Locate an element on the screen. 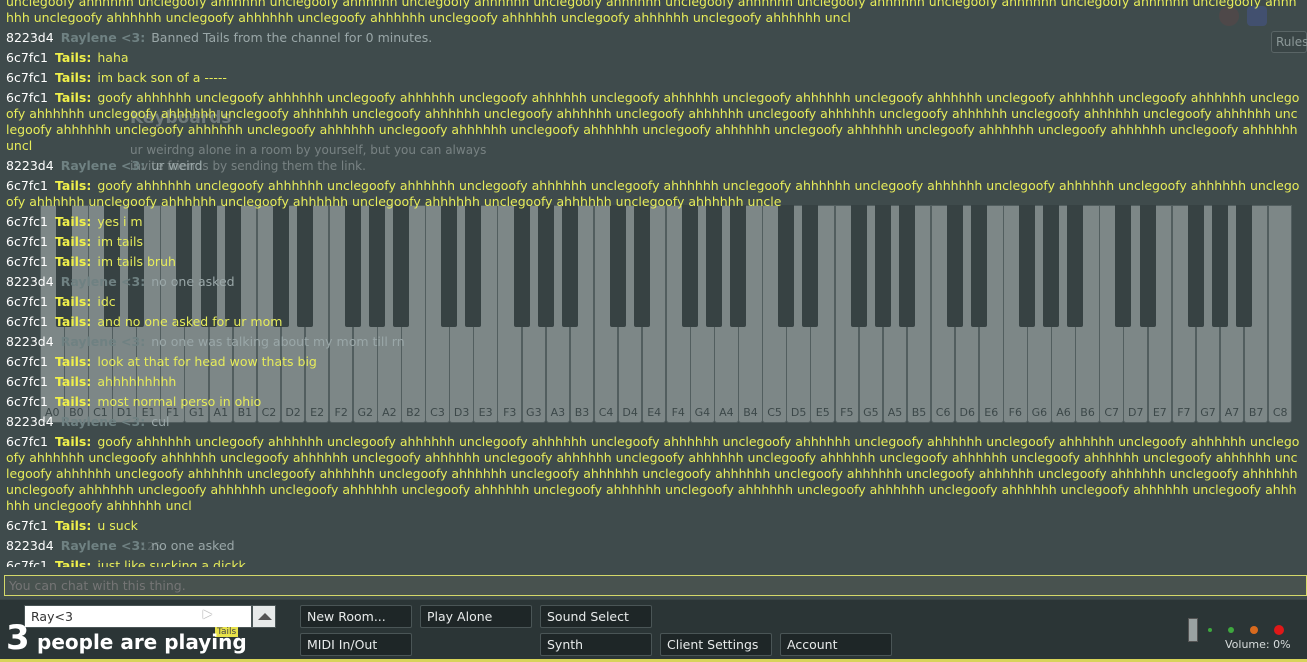  message-text: ur weird is located at coordinates (177, 165).